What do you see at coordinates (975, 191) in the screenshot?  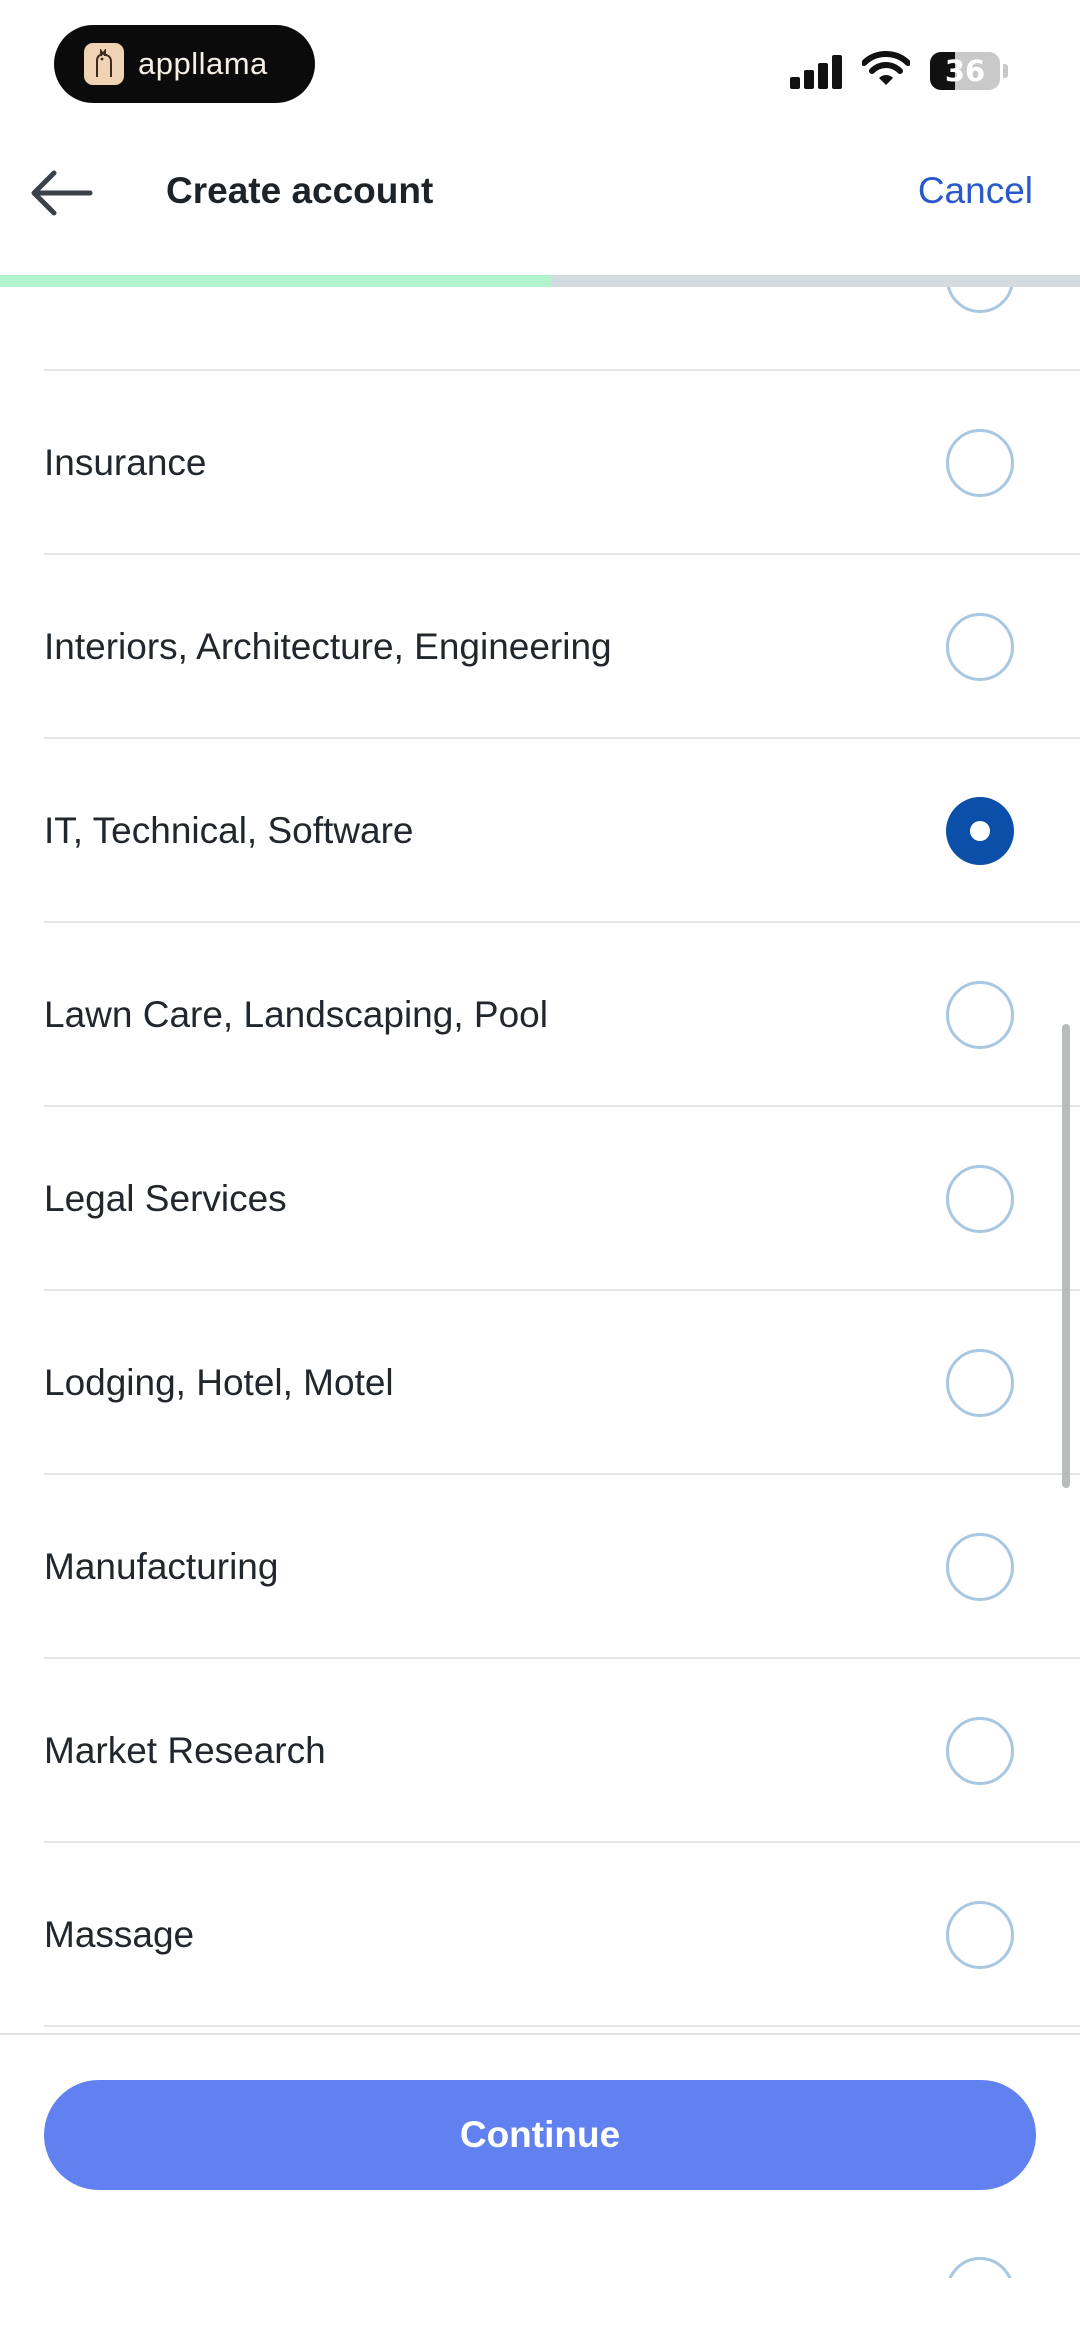 I see `cancel-button: Cancel` at bounding box center [975, 191].